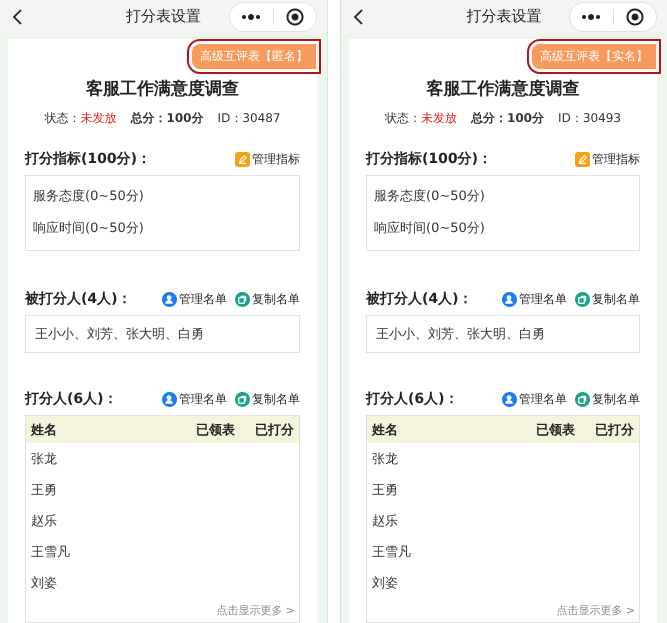 The width and height of the screenshot is (667, 623). Describe the element at coordinates (254, 56) in the screenshot. I see `type-tag: 高级互评表【匿名】` at that location.